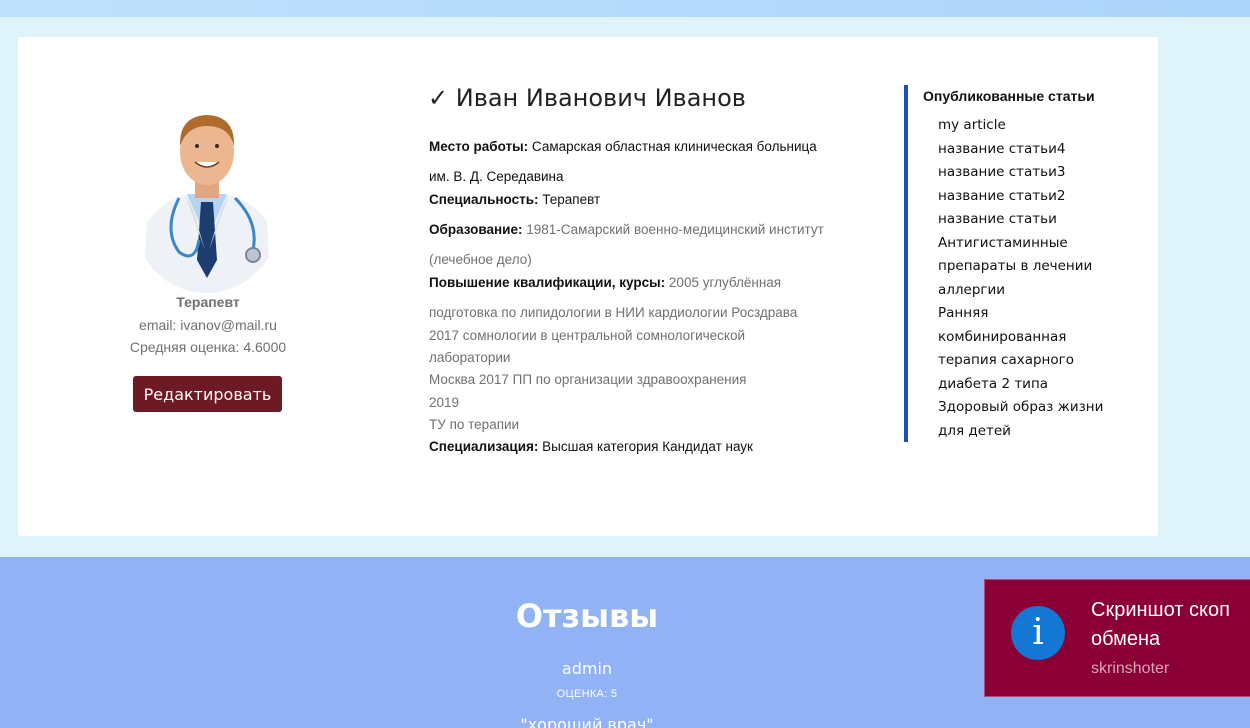  What do you see at coordinates (206, 201) in the screenshot?
I see `doctor-avatar` at bounding box center [206, 201].